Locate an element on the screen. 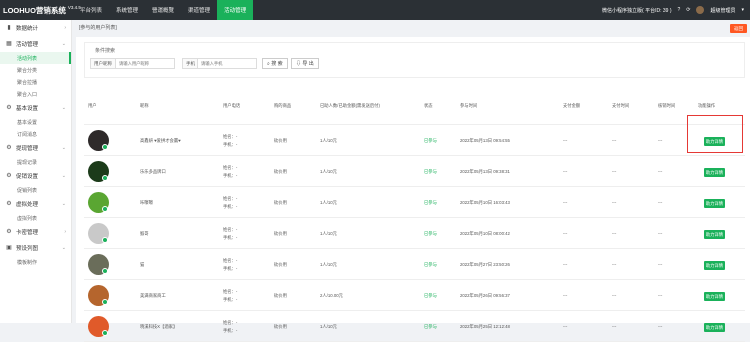  sidebar-group-templates: ▣ 预设列图 ⌄ is located at coordinates (35, 248).